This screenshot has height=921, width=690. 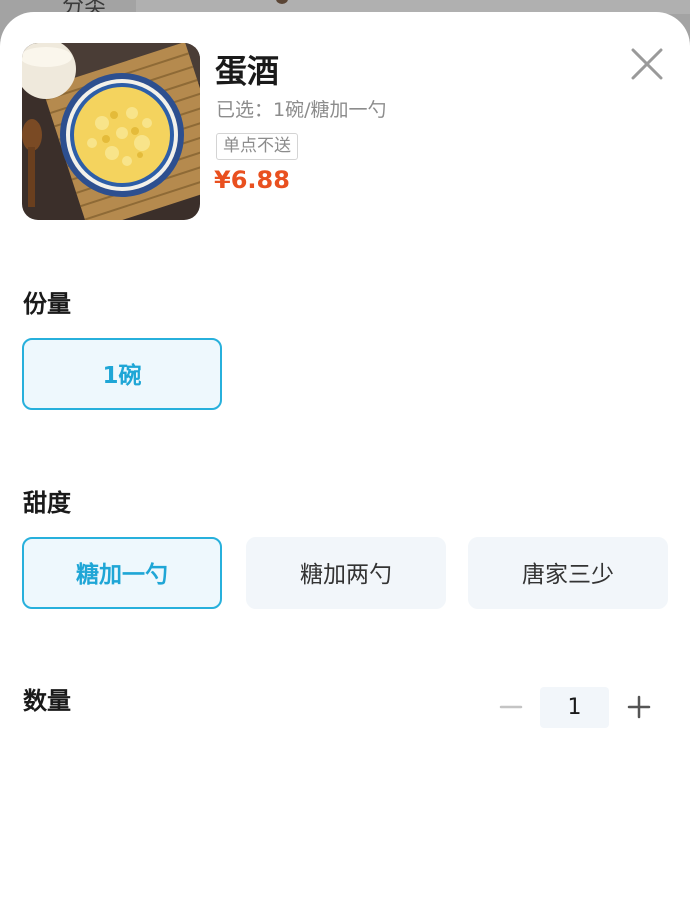 What do you see at coordinates (647, 64) in the screenshot?
I see `close-icon` at bounding box center [647, 64].